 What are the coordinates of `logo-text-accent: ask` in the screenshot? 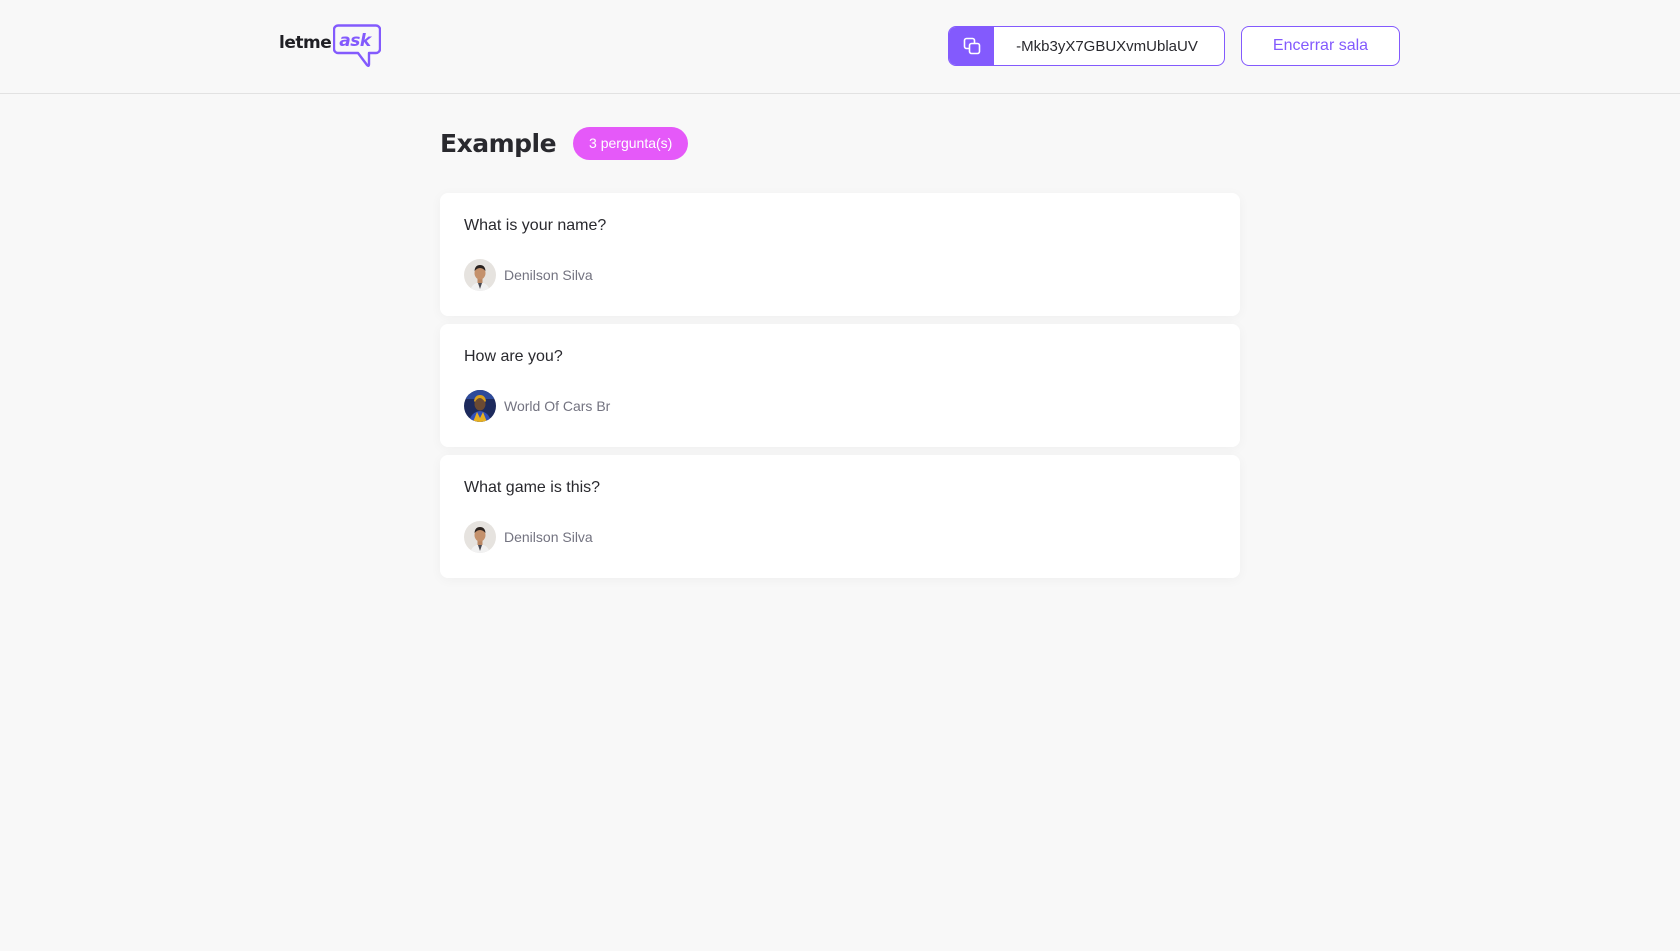 It's located at (355, 41).